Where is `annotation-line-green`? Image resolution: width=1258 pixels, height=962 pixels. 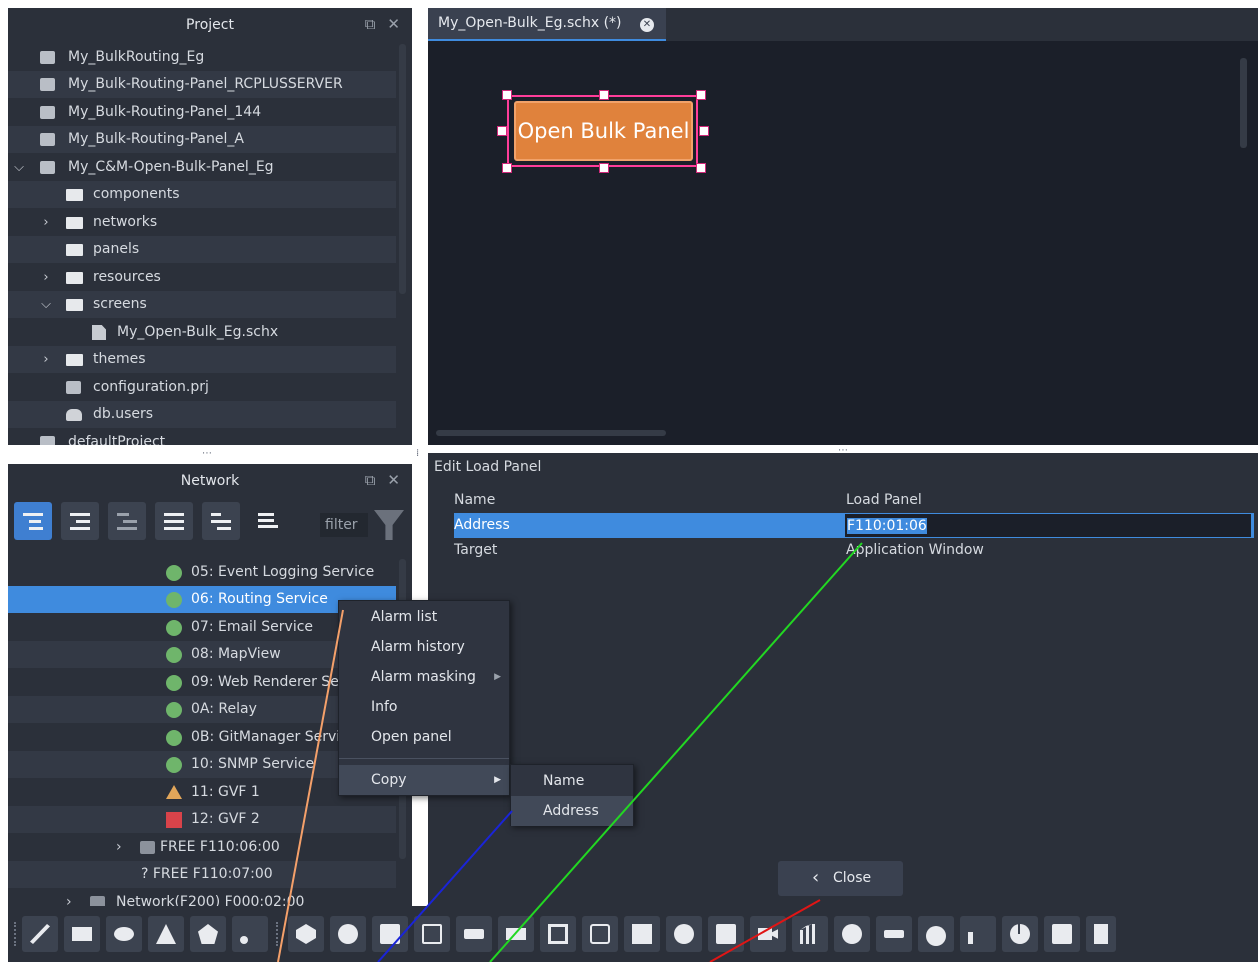
annotation-line-green is located at coordinates (676, 752).